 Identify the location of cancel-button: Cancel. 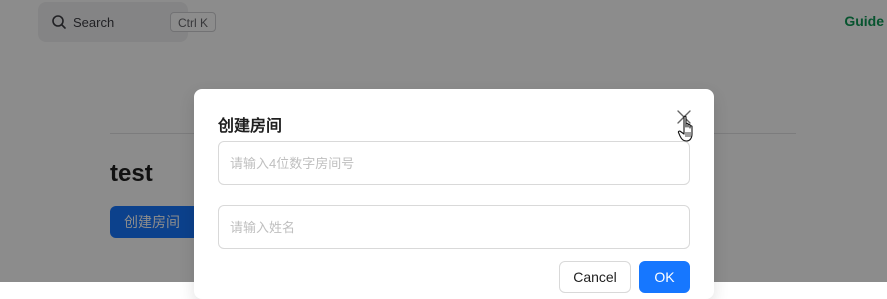
(595, 277).